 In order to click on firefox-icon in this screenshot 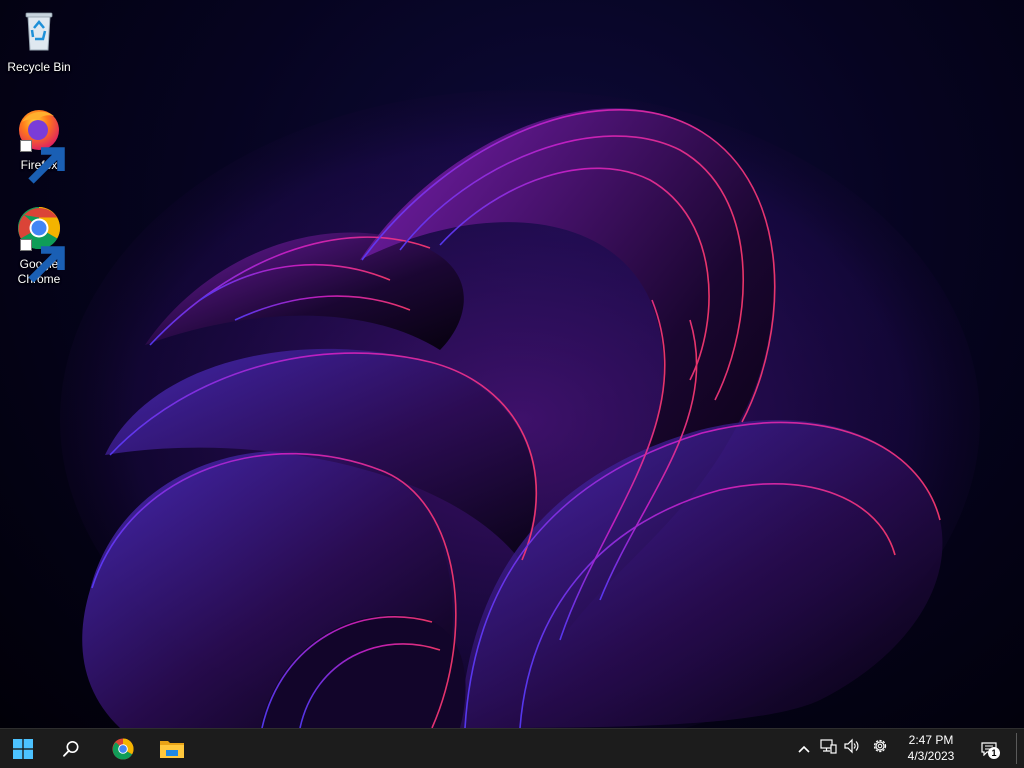, I will do `click(39, 144)`.